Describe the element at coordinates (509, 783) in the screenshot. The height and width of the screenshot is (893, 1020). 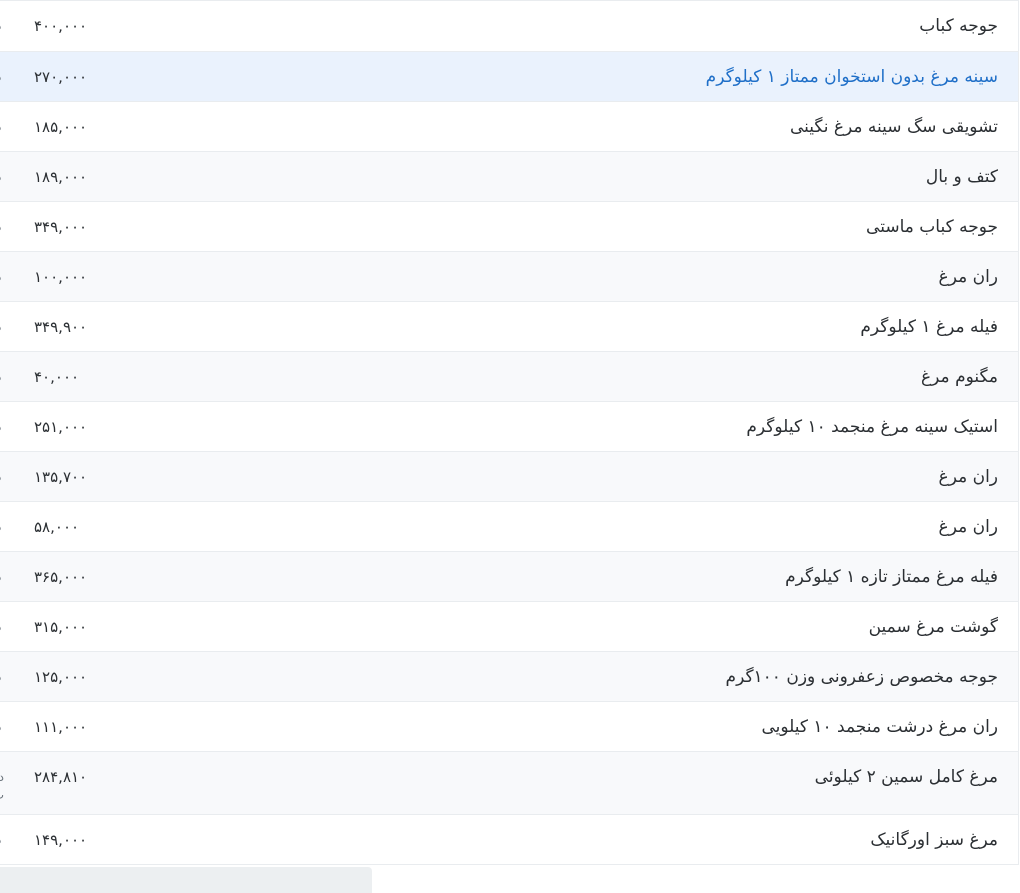
I see `table-row: مرغ کامل سمین ۲ کیلوئی ۲۸۴,۸۱۰ د پ` at that location.